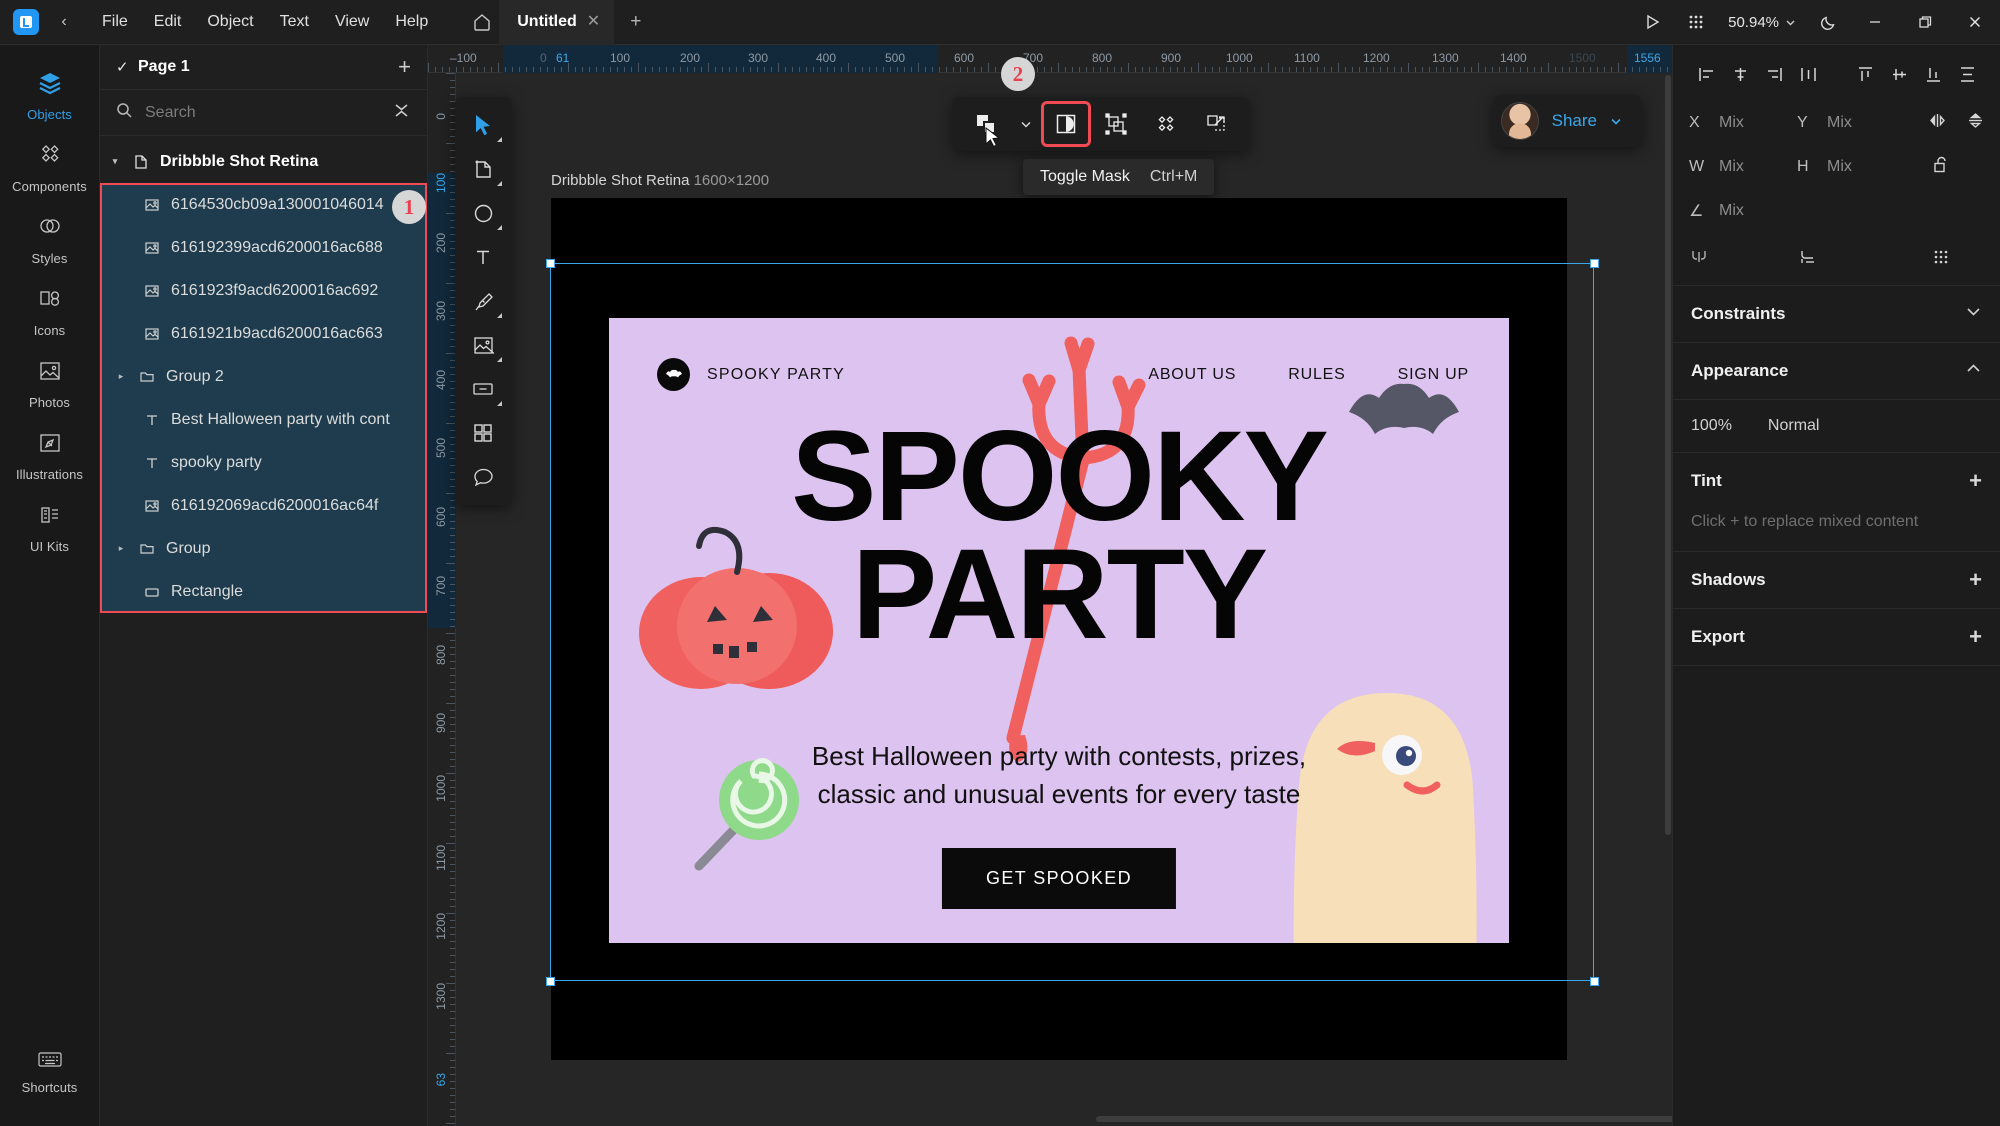 The width and height of the screenshot is (2000, 1126). Describe the element at coordinates (1762, 22) in the screenshot. I see `zoom-control: 50.94%` at that location.